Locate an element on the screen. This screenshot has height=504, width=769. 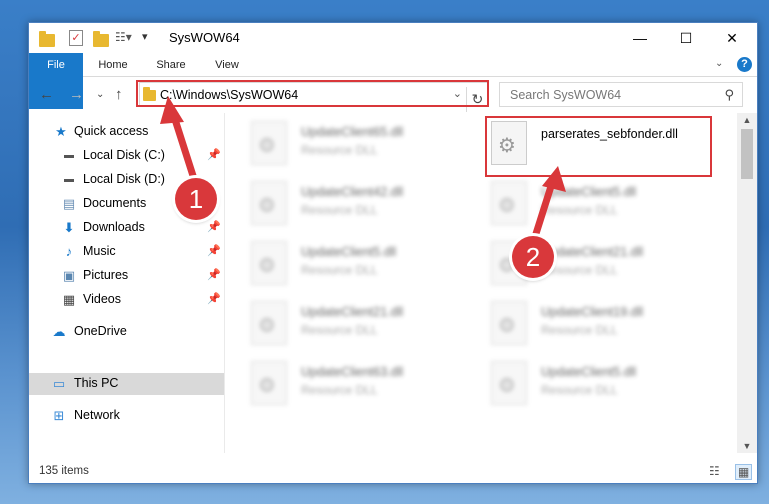
folder-icon is located at coordinates (47, 39).